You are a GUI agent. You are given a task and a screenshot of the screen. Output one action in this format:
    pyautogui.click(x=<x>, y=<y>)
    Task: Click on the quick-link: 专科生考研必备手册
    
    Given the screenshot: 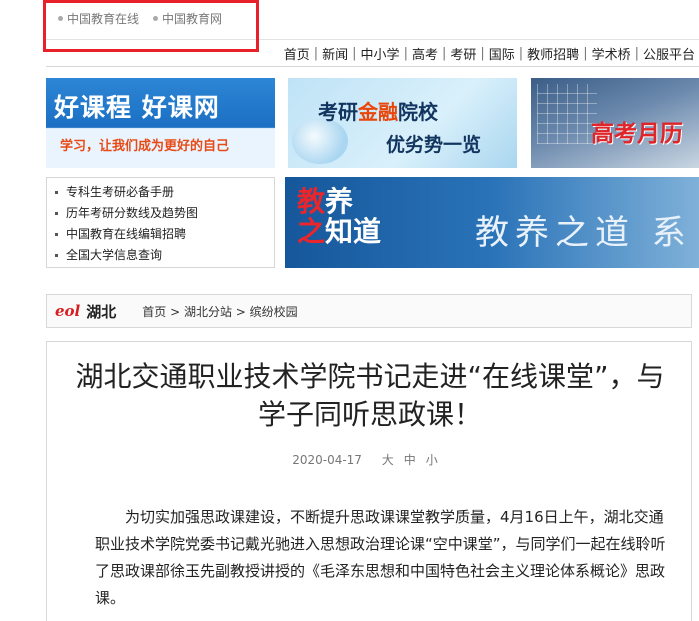 What is the action you would take?
    pyautogui.click(x=164, y=192)
    